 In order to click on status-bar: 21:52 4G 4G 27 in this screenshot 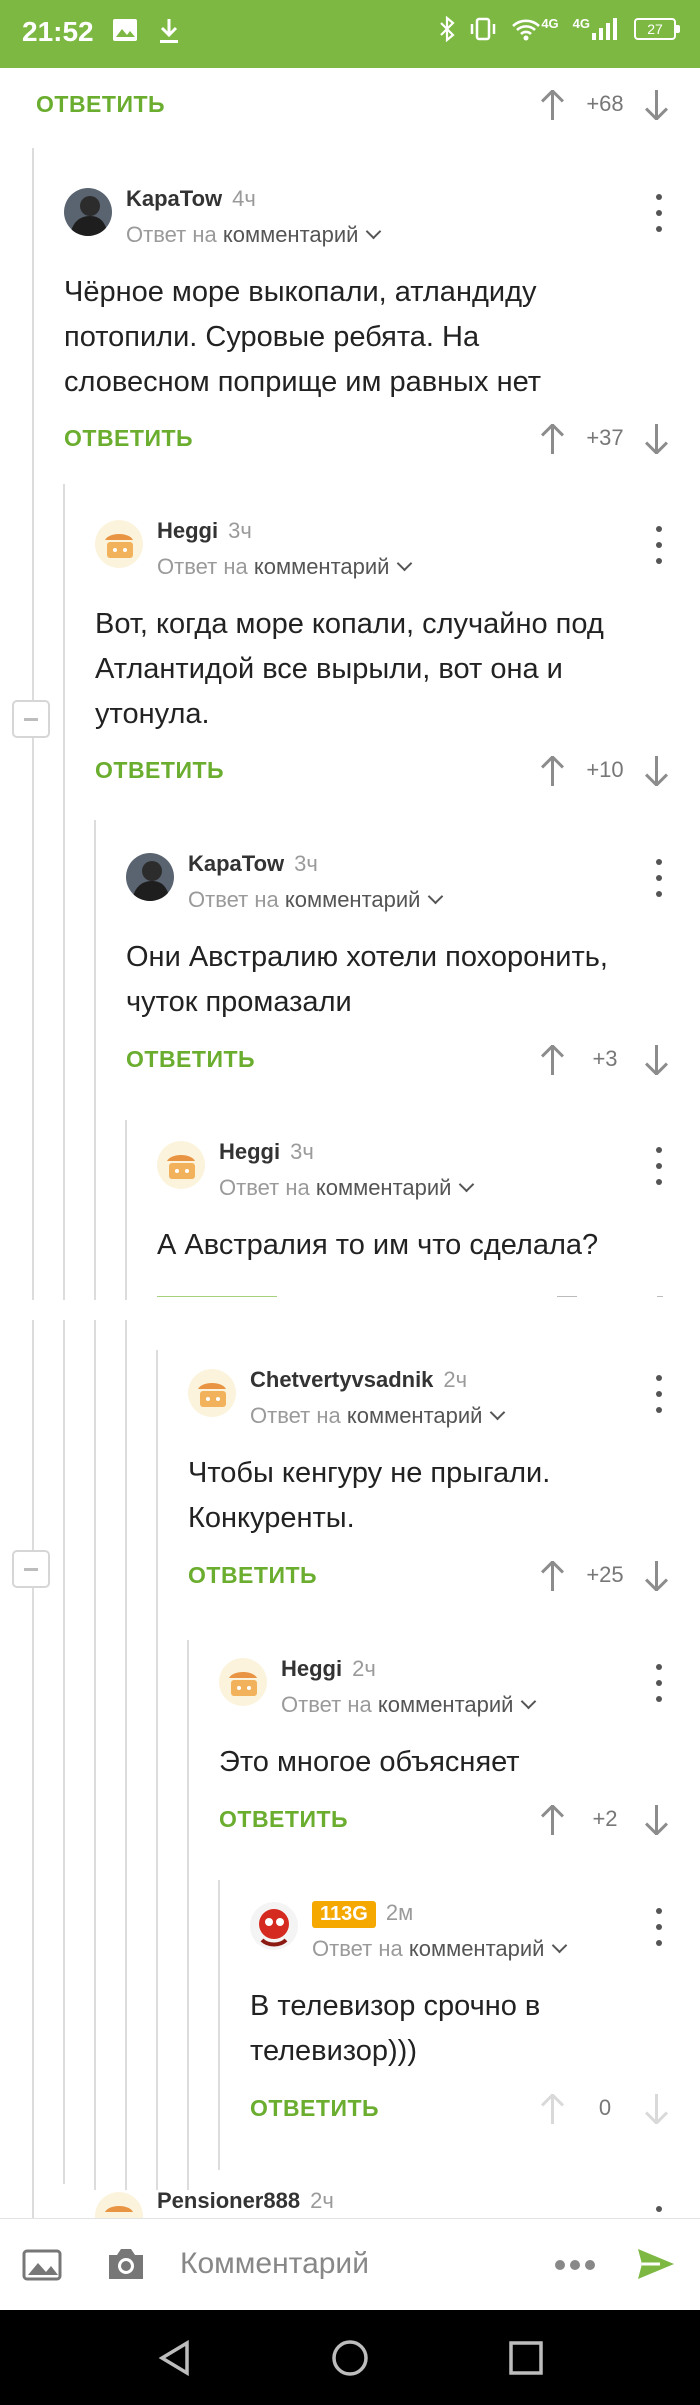, I will do `click(350, 34)`.